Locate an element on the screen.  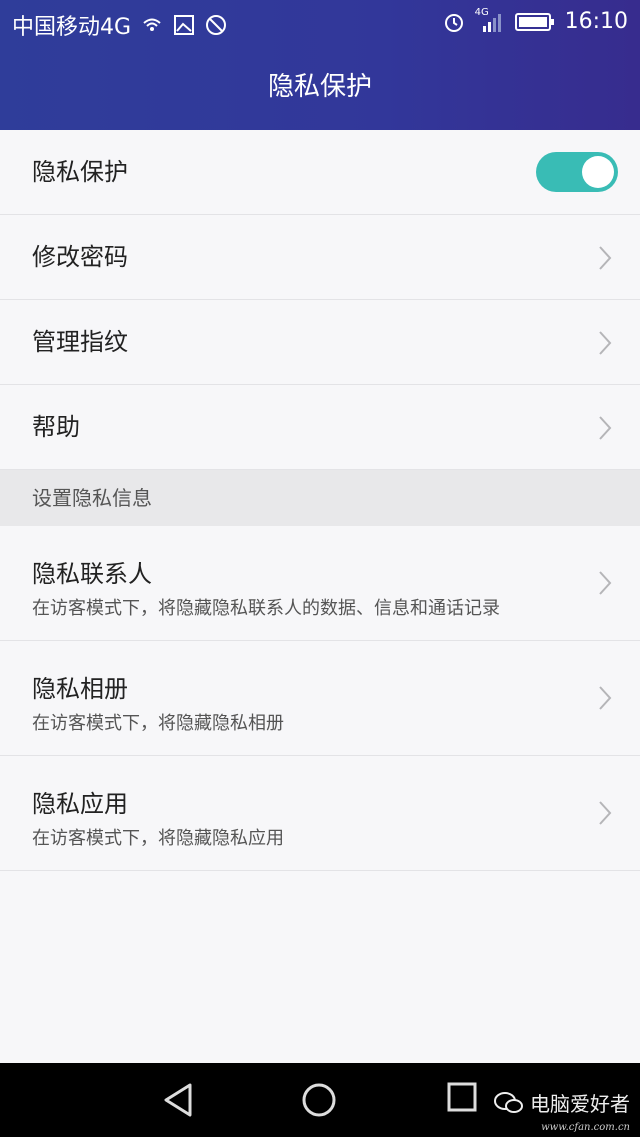
change-password-item: 修改密码 is located at coordinates (320, 257).